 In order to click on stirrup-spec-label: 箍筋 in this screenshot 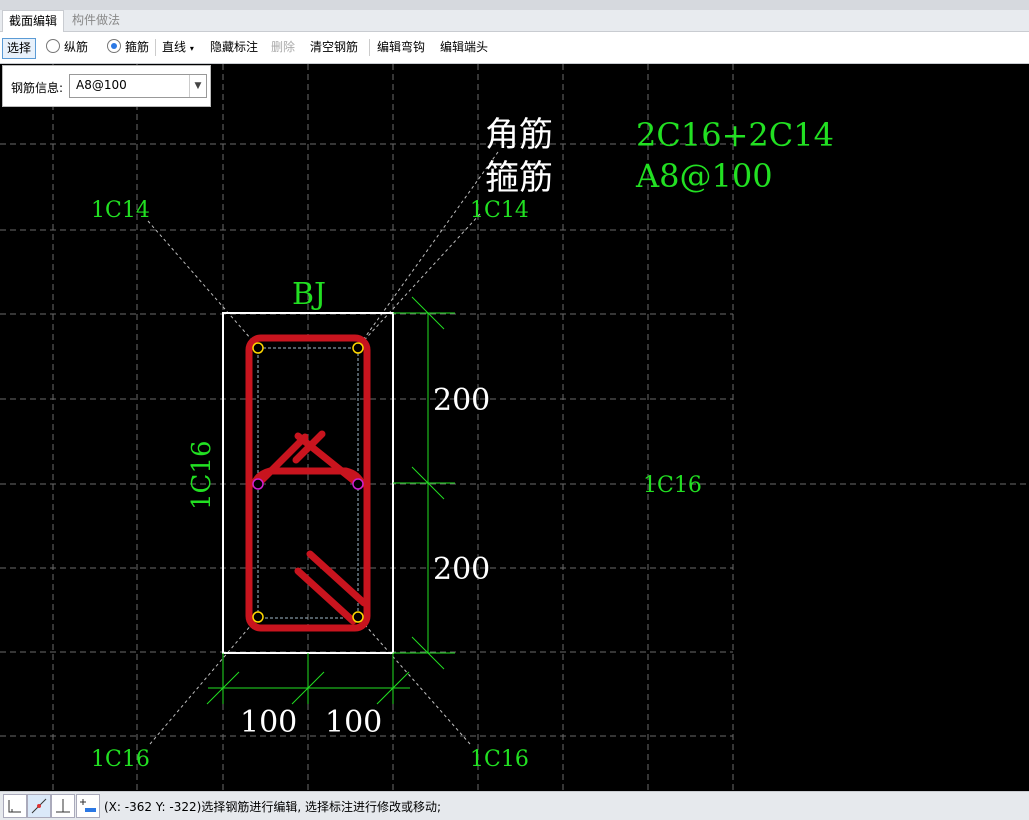, I will do `click(519, 178)`.